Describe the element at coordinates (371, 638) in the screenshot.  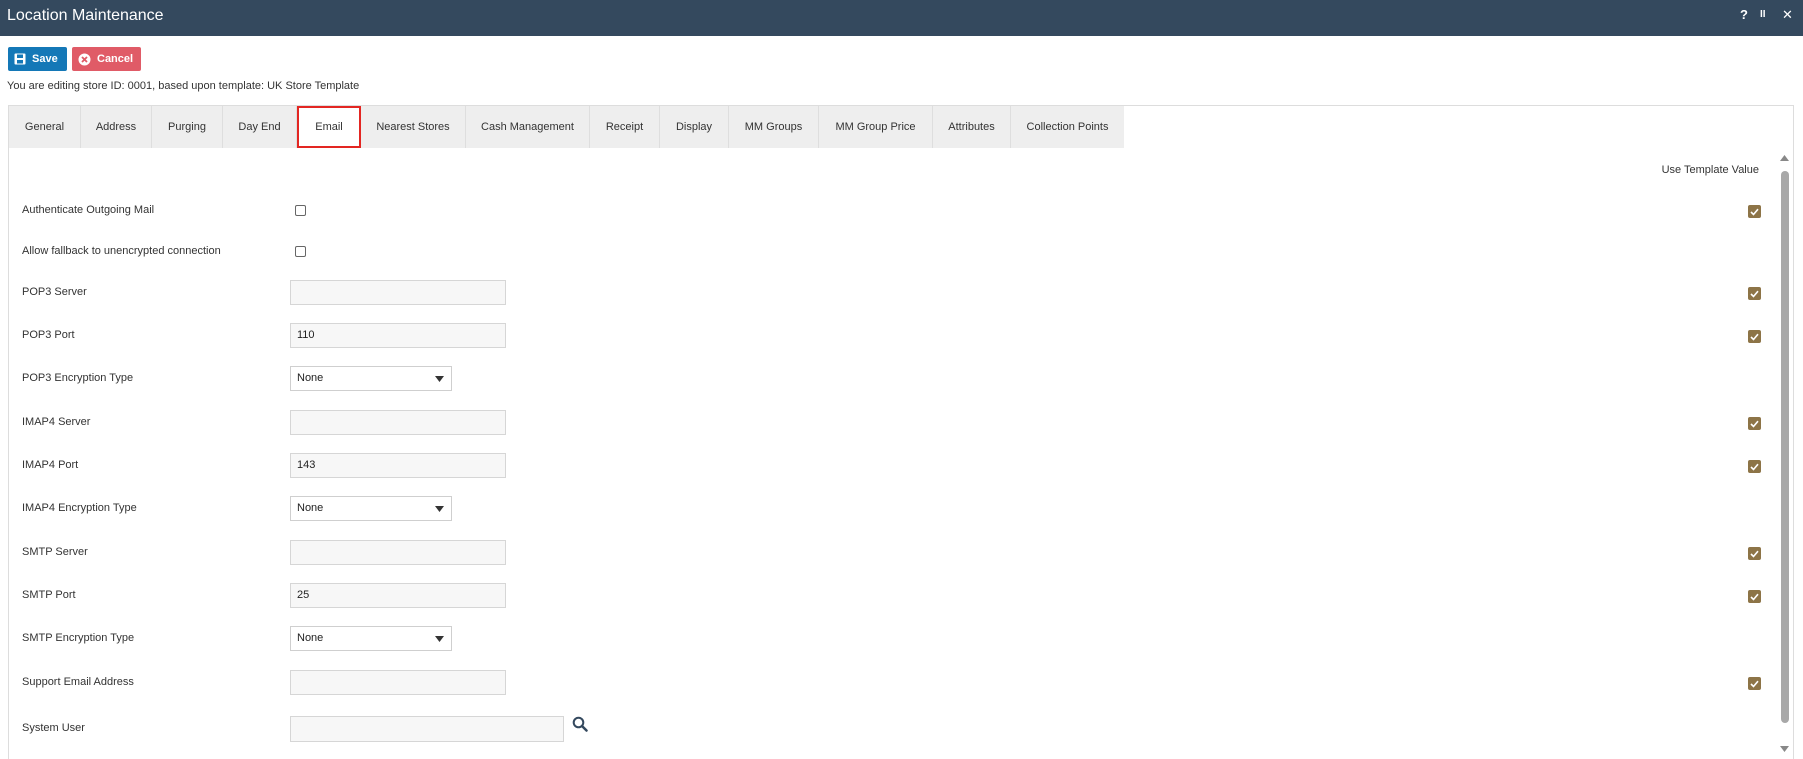
I see `smtp-encryption-select: None` at that location.